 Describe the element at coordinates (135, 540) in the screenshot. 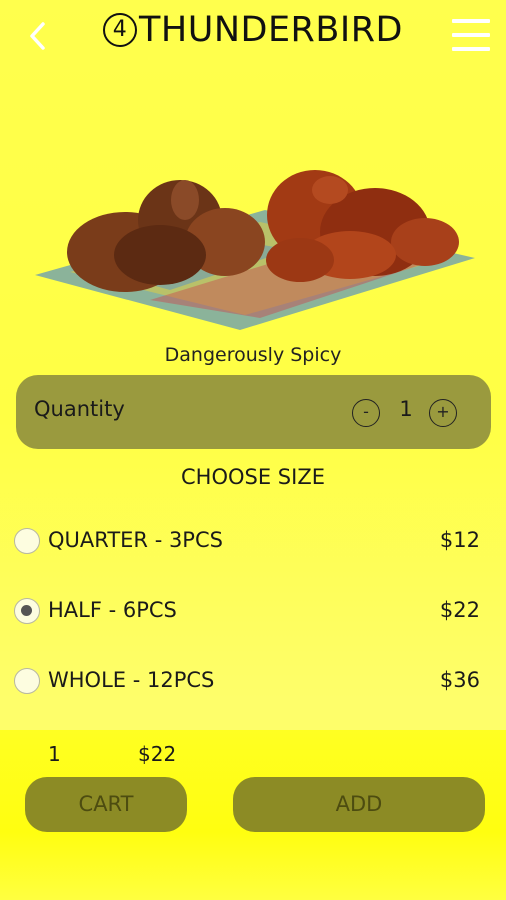

I see `size-option-label: QUARTER - 3PCS` at that location.